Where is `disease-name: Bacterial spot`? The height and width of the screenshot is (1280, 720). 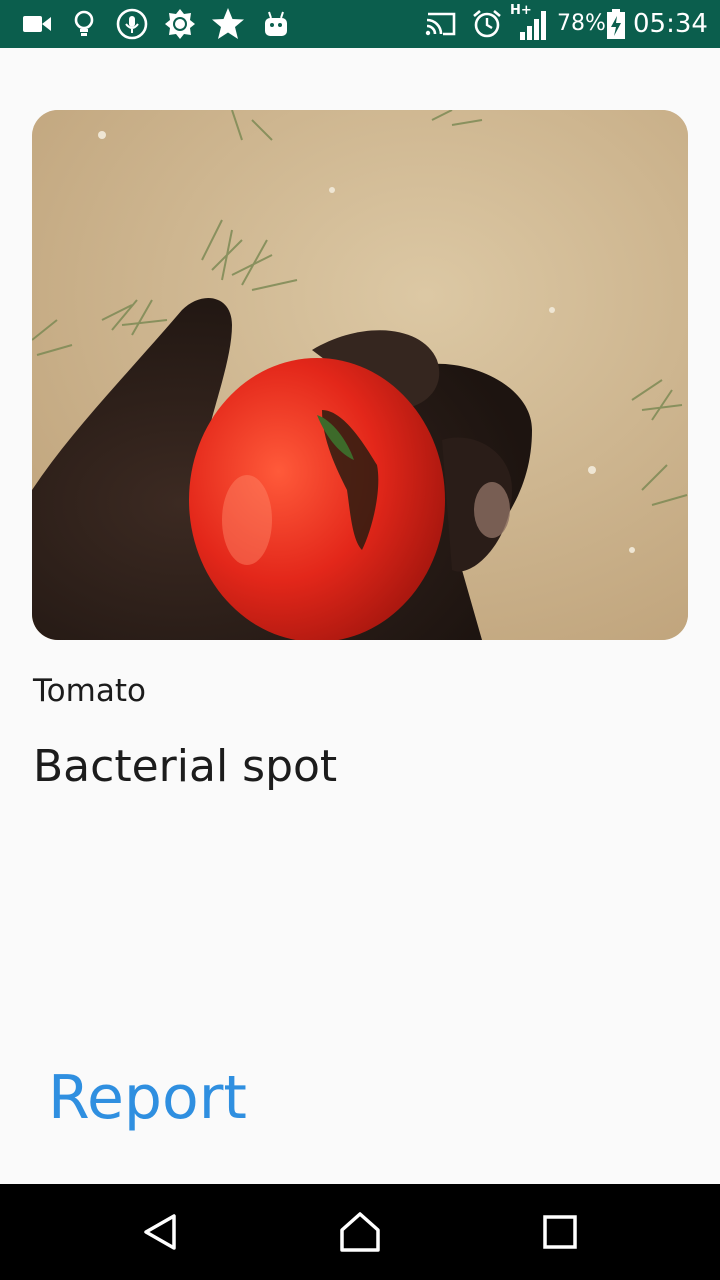
disease-name: Bacterial spot is located at coordinates (185, 766).